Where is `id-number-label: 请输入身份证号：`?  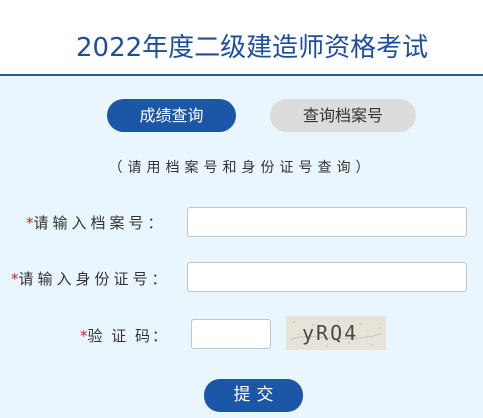
id-number-label: 请输入身份证号： is located at coordinates (94, 279).